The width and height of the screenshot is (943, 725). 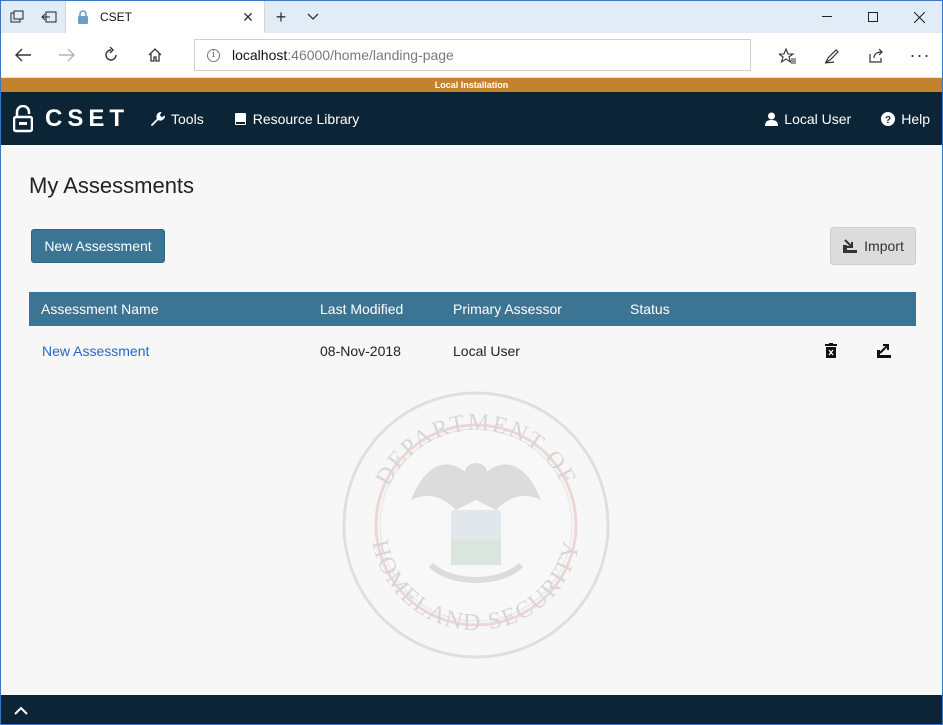 I want to click on menu-local-user: Local User, so click(x=808, y=119).